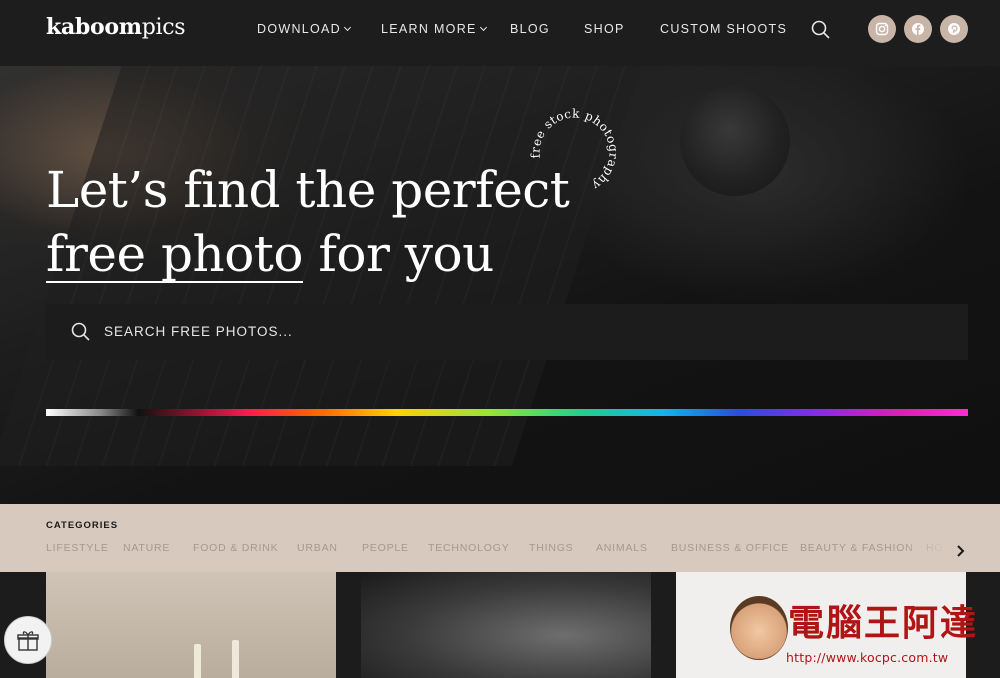  Describe the element at coordinates (961, 550) in the screenshot. I see `chevron-right-icon` at that location.